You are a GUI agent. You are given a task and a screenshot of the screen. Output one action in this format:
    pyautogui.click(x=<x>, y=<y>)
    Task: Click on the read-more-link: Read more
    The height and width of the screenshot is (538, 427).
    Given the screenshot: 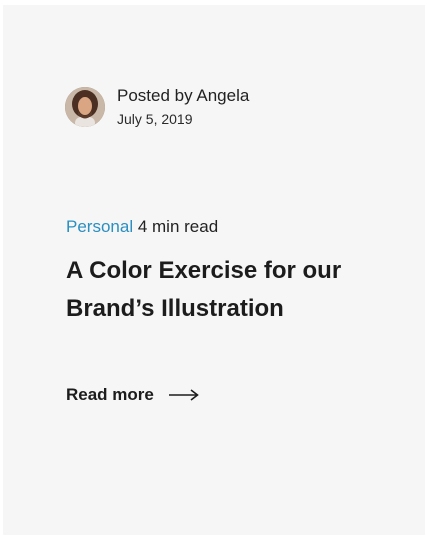 What is the action you would take?
    pyautogui.click(x=133, y=395)
    